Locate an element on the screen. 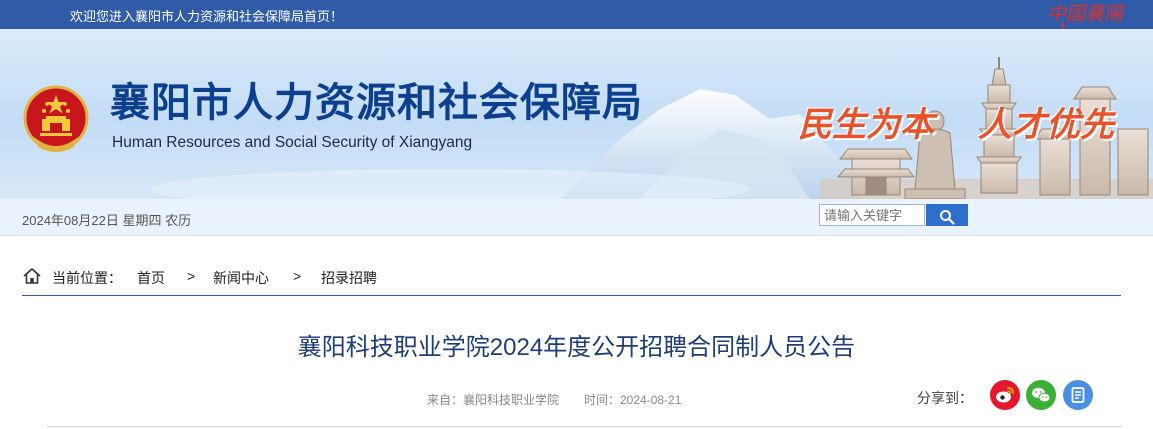 The width and height of the screenshot is (1153, 429). slogan-talent: 人才优先 is located at coordinates (1046, 125).